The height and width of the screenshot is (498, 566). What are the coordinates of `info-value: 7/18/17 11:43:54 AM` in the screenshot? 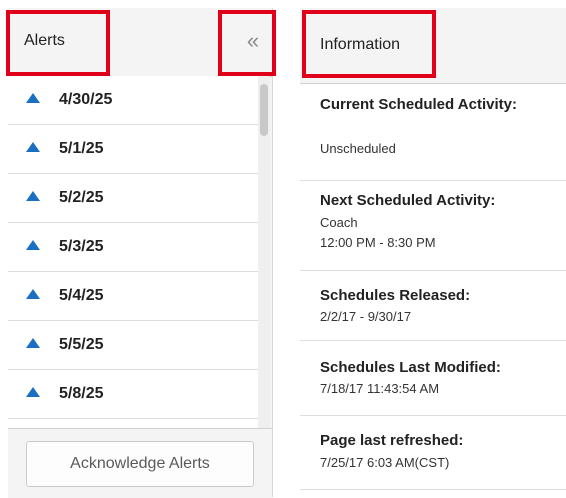 It's located at (380, 388).